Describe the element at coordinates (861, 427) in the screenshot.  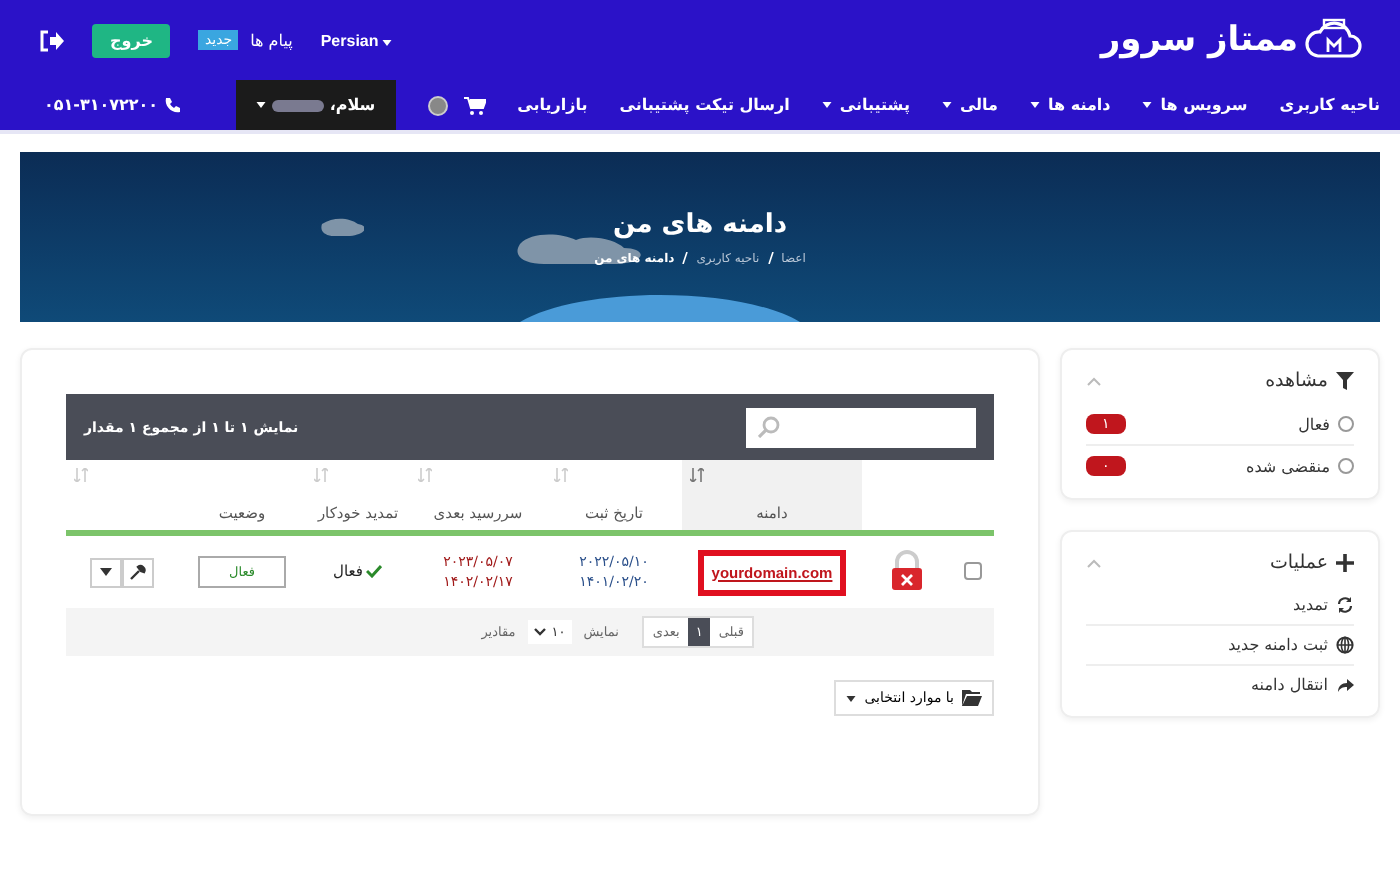
I see `search-field` at that location.